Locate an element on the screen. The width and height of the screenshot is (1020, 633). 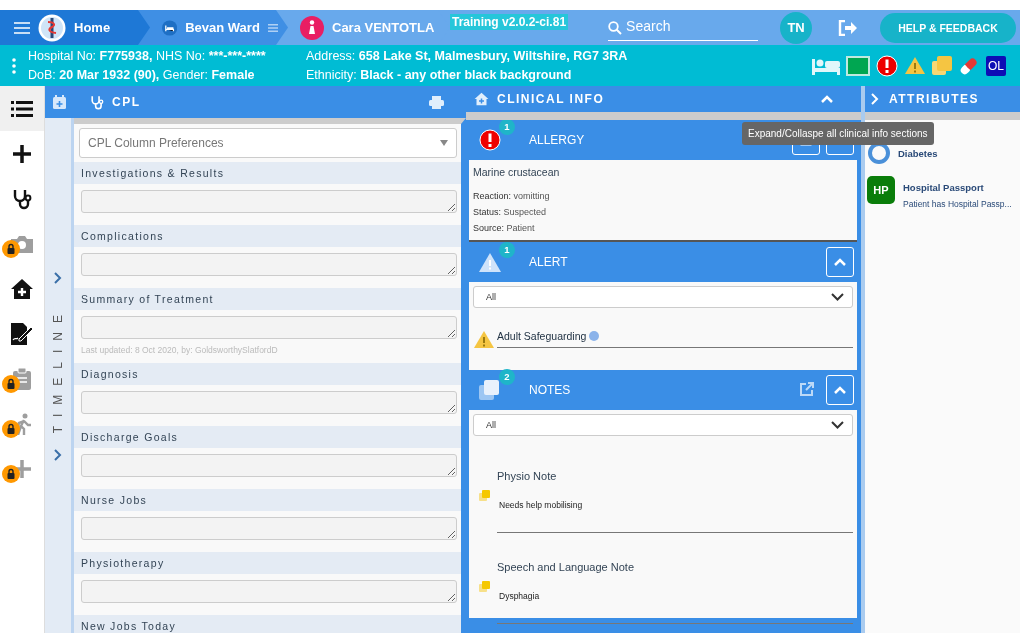
allergy-detail: Source: Patient is located at coordinates (504, 228).